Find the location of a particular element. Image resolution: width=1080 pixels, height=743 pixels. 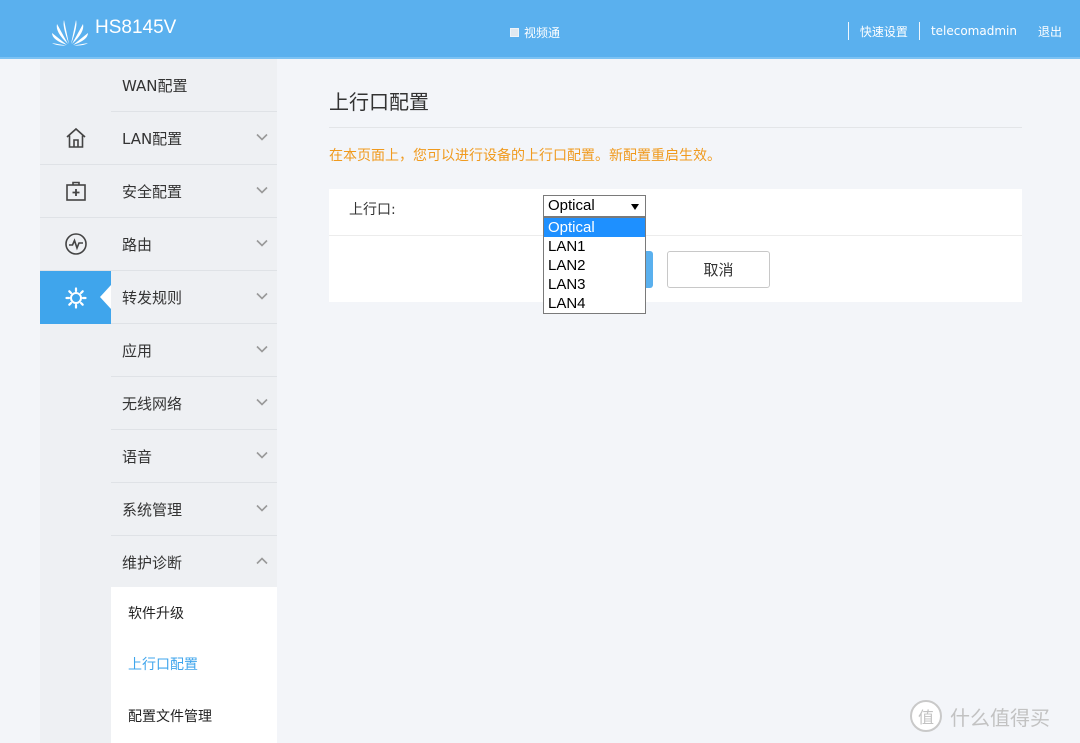

video-link: 视频通 is located at coordinates (535, 32).